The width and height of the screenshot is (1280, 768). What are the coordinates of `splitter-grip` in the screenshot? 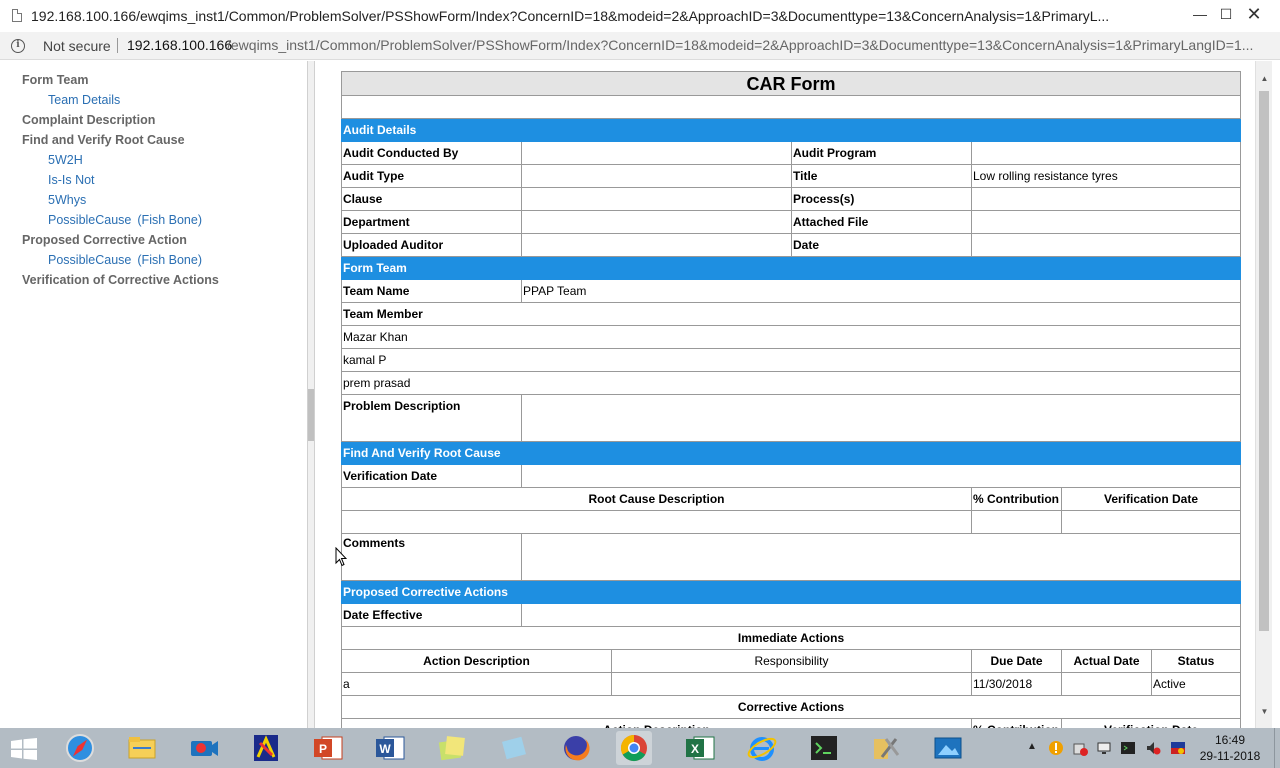 It's located at (311, 415).